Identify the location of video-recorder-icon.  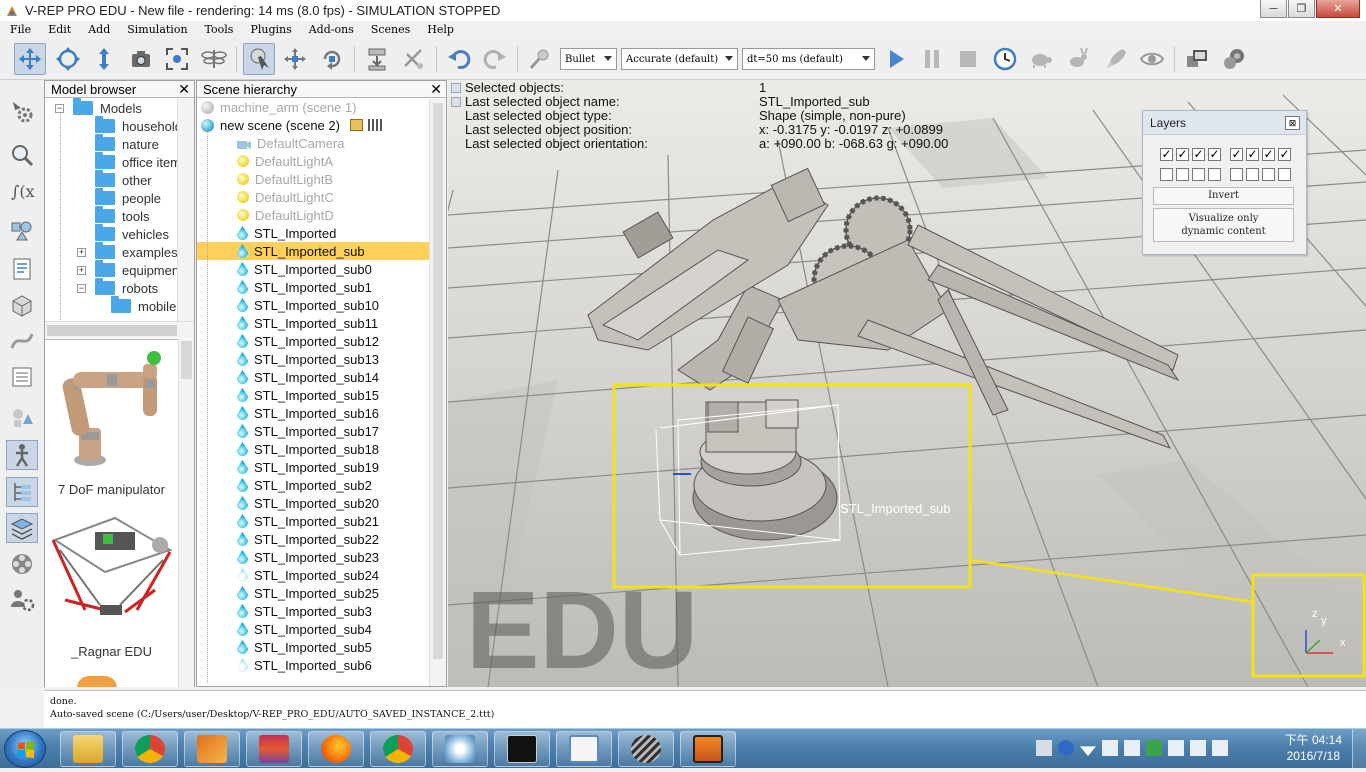
(22, 564).